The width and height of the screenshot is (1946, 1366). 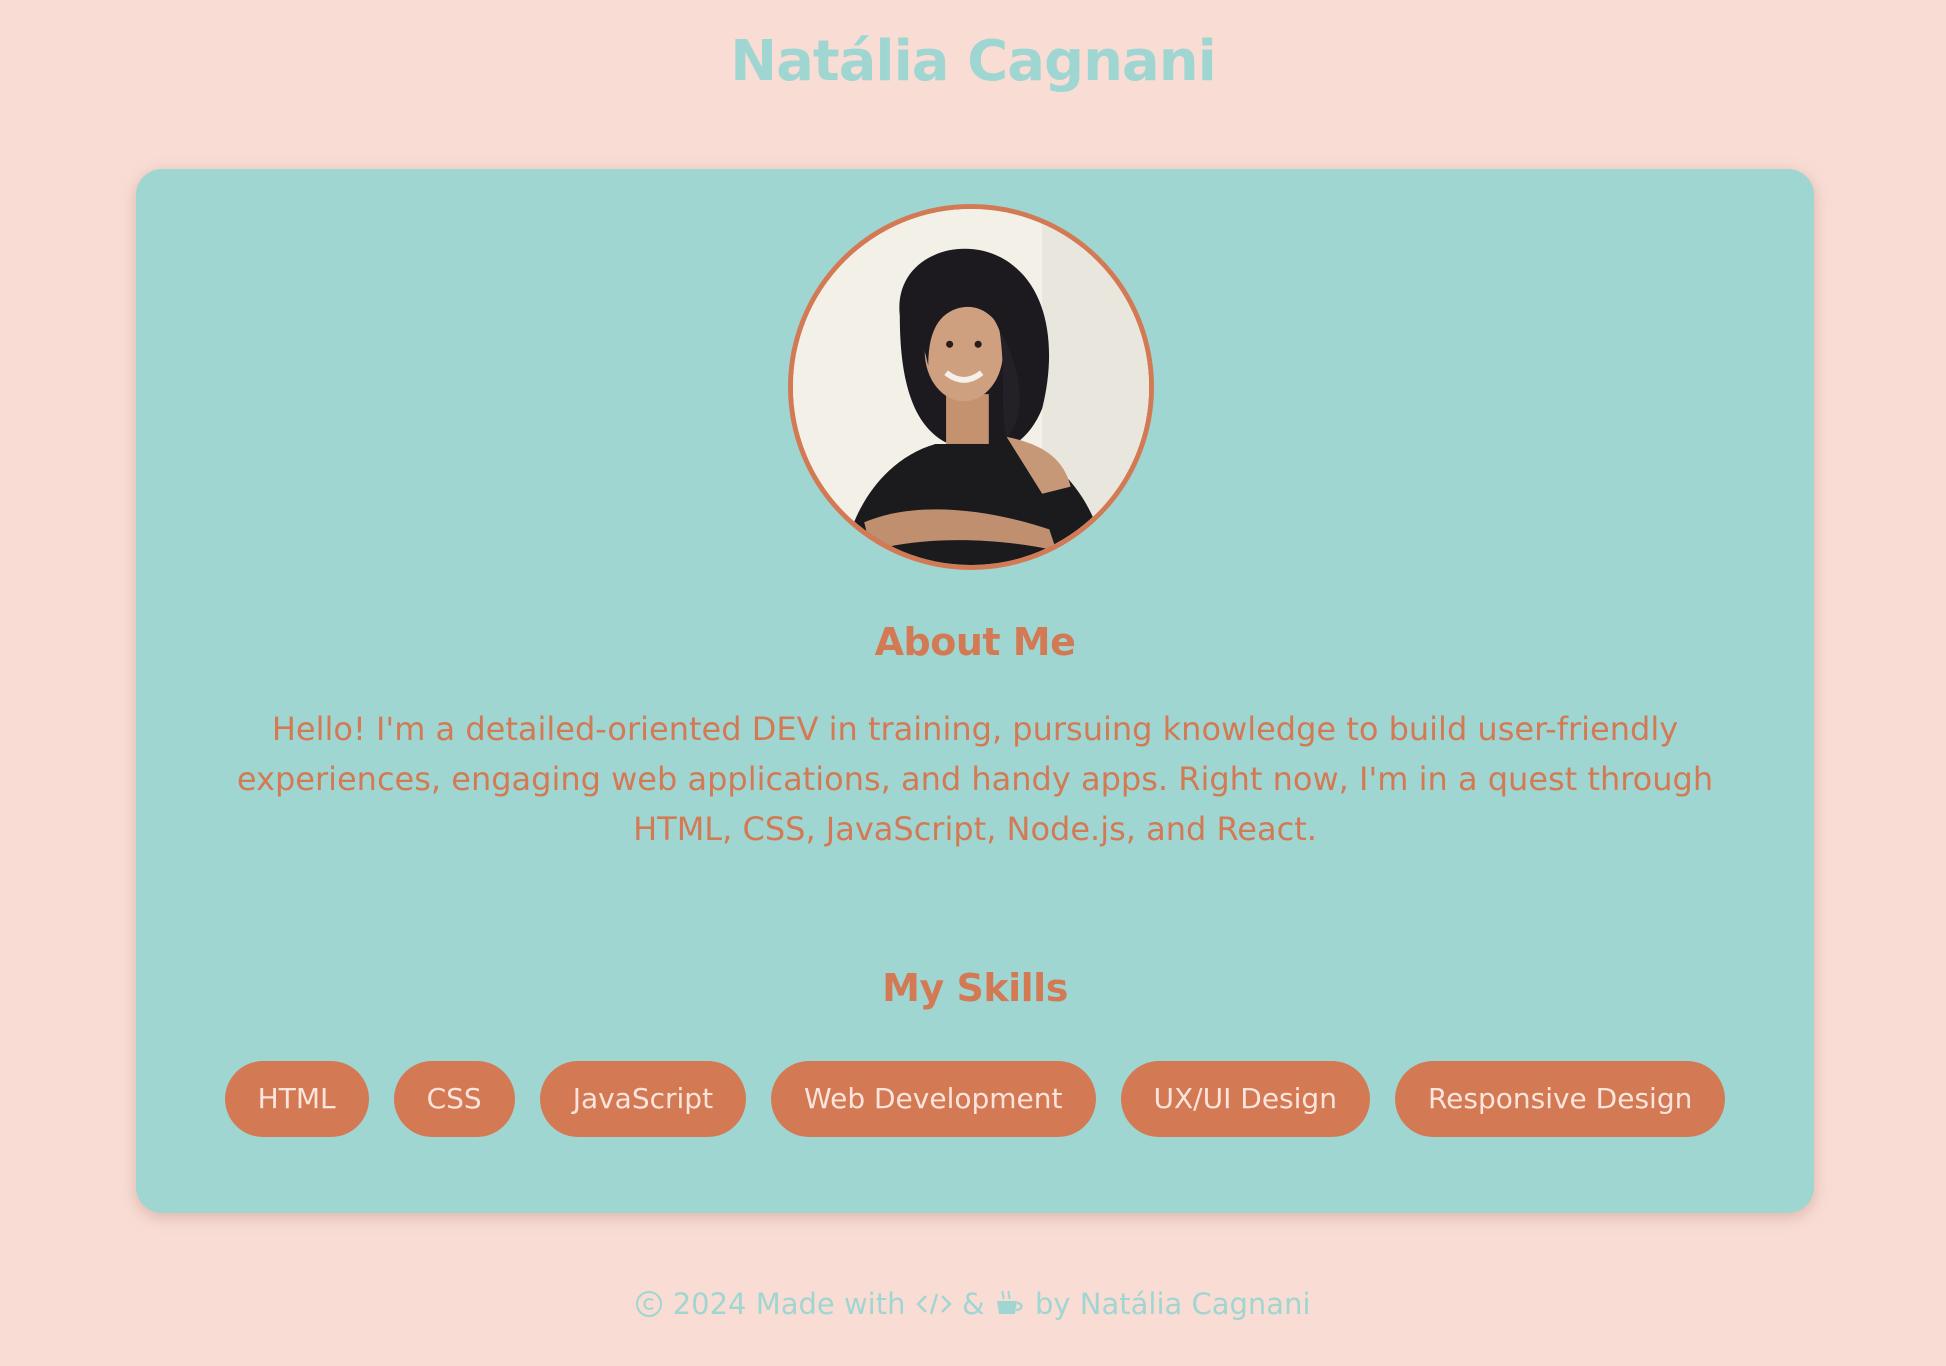 What do you see at coordinates (933, 1099) in the screenshot?
I see `skill-tag-web-development: Web Development` at bounding box center [933, 1099].